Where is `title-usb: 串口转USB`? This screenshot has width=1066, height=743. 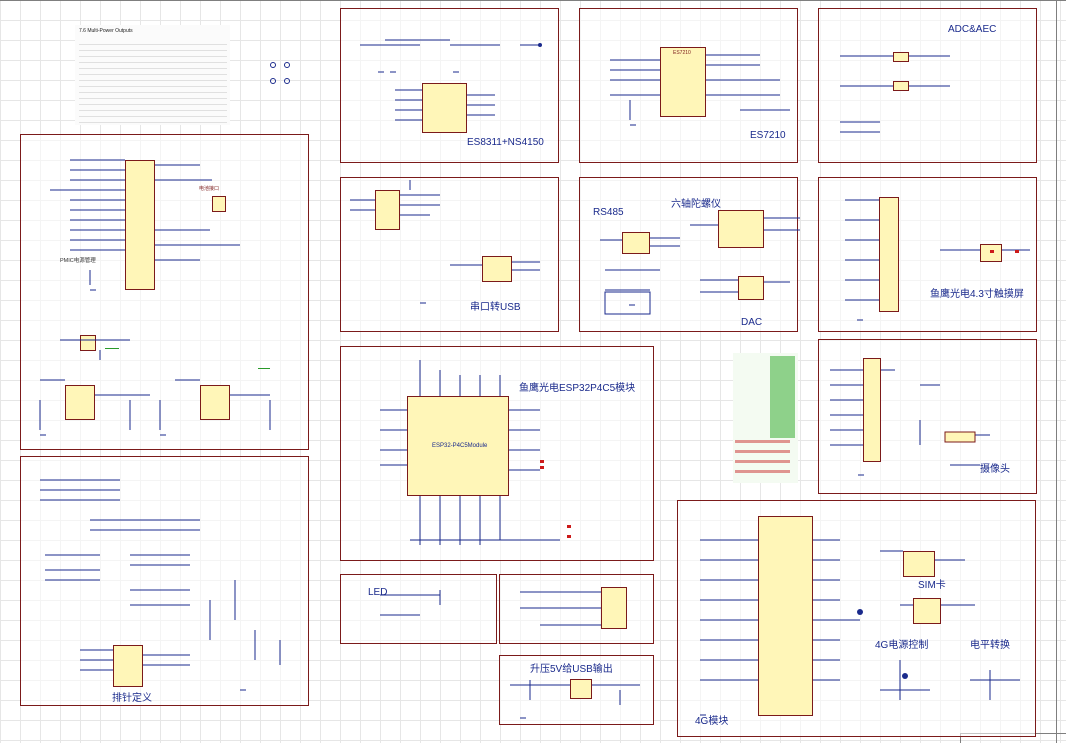
title-usb: 串口转USB is located at coordinates (495, 307).